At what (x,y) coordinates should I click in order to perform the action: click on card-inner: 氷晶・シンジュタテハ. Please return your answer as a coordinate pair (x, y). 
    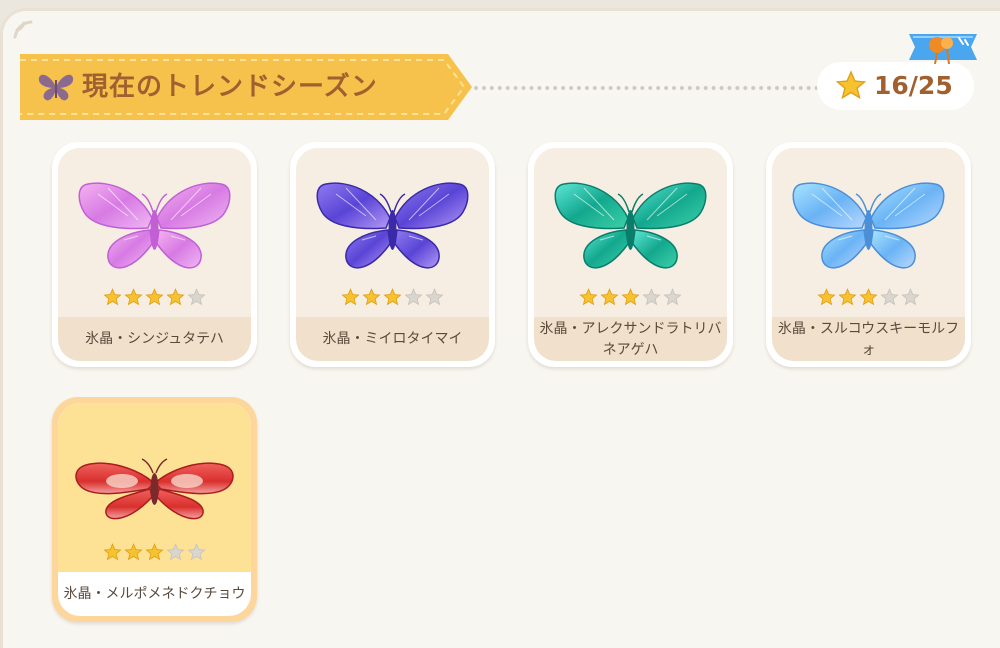
    Looking at the image, I should click on (154, 254).